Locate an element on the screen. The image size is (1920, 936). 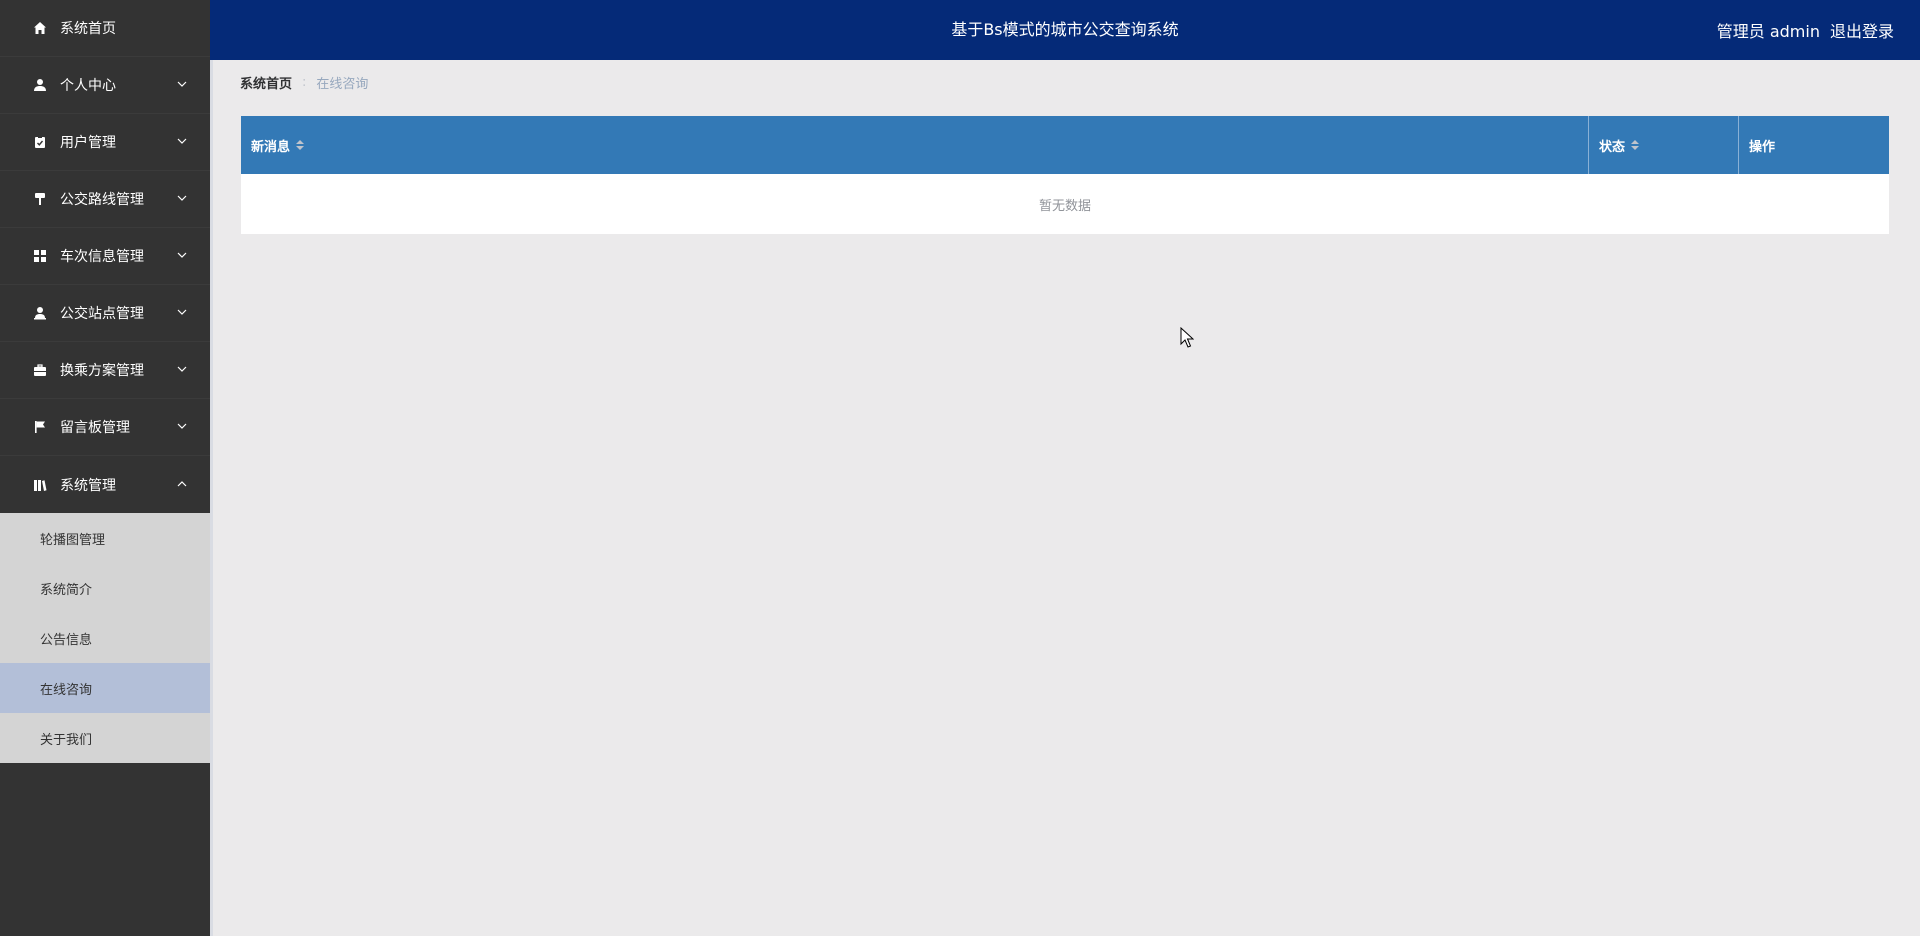
home-icon is located at coordinates (40, 28).